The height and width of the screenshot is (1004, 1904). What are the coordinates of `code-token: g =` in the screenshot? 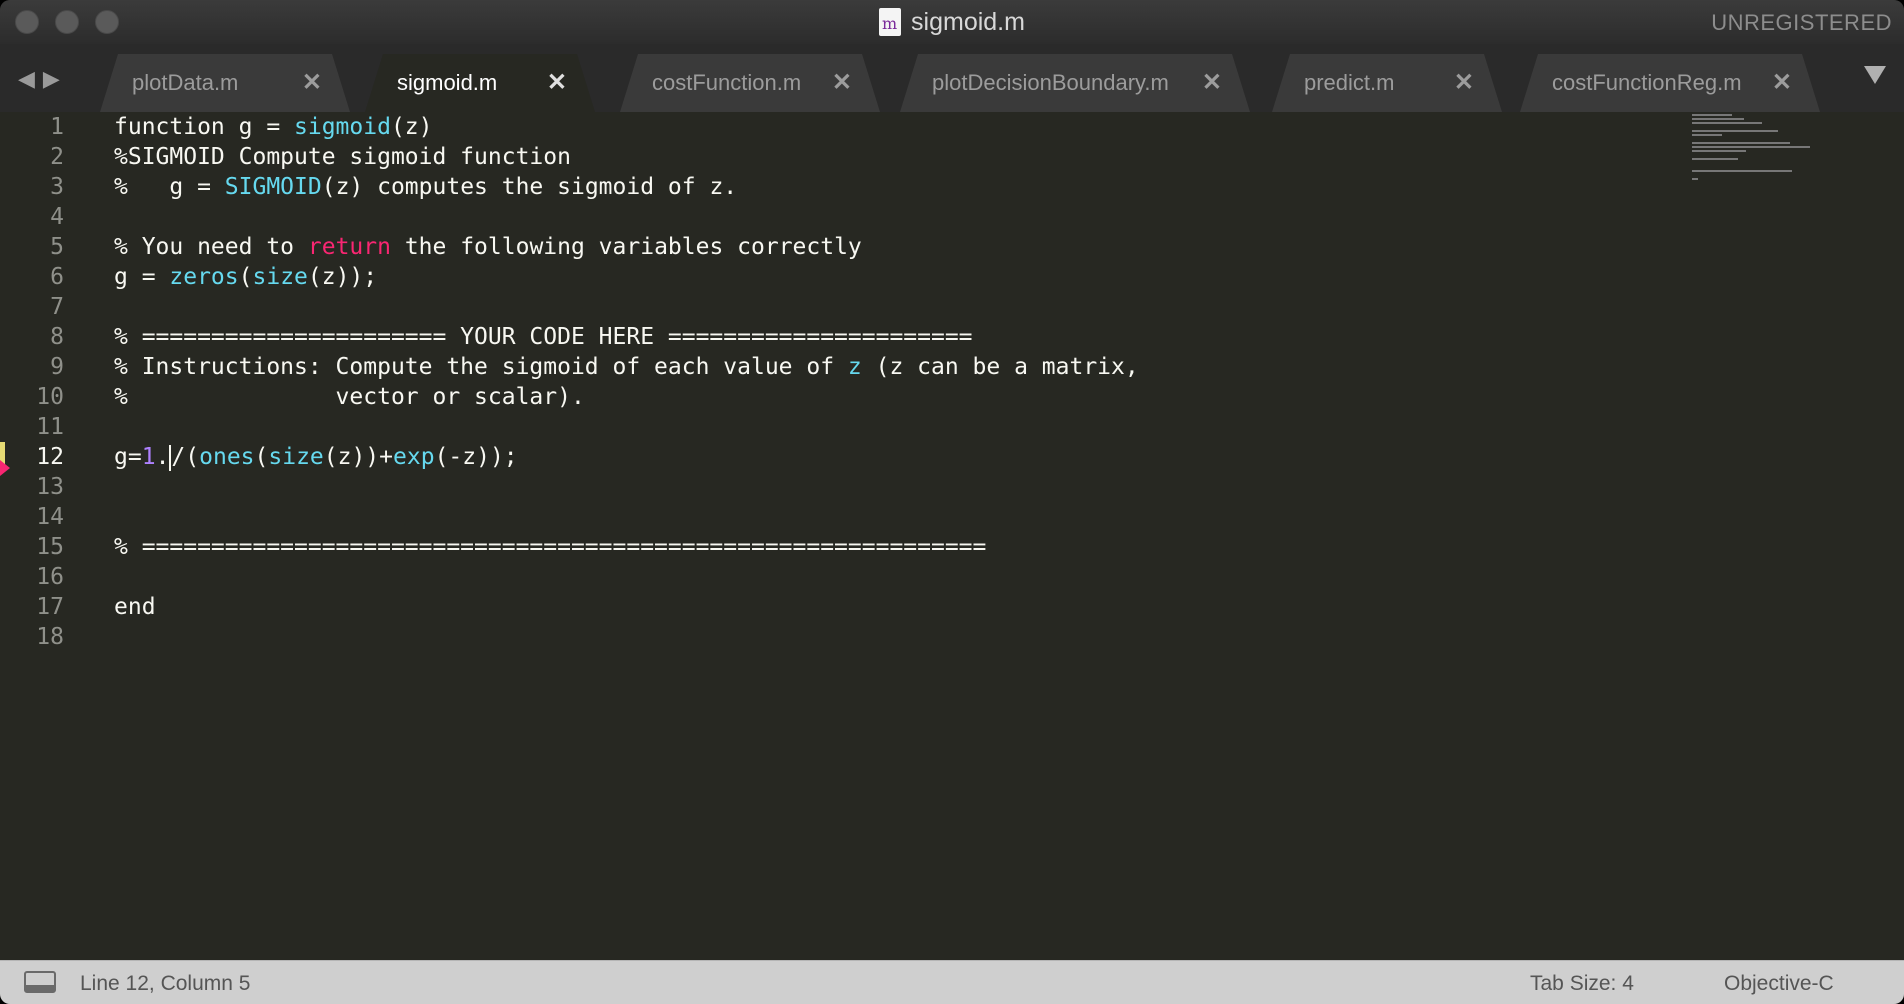 It's located at (142, 277).